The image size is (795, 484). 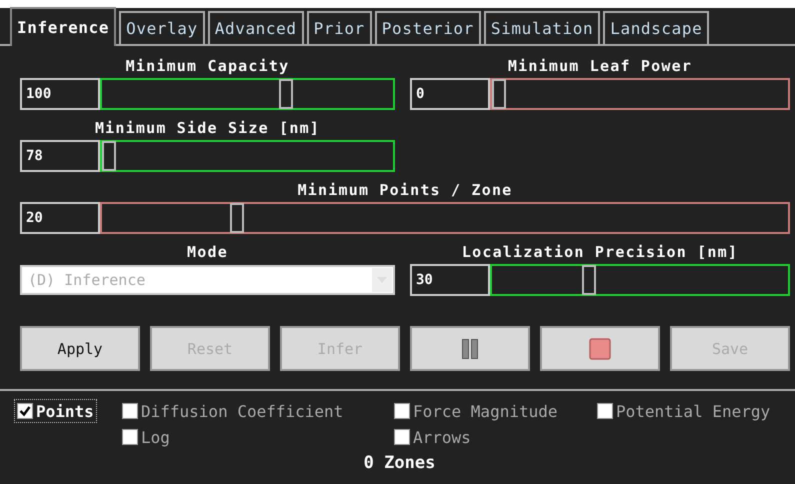 What do you see at coordinates (450, 94) in the screenshot?
I see `value-field: 0` at bounding box center [450, 94].